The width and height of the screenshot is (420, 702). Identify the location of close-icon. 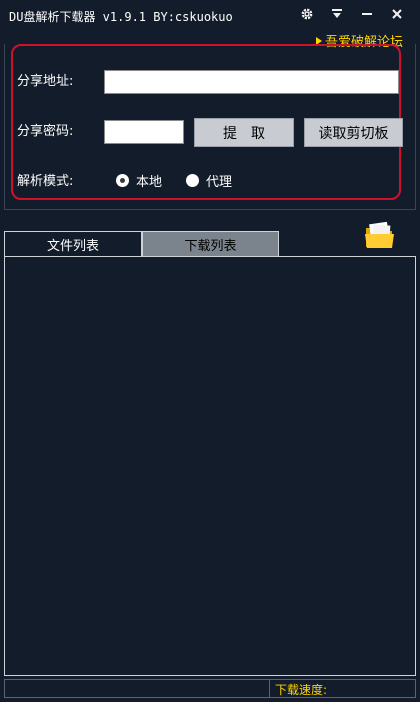
(397, 14).